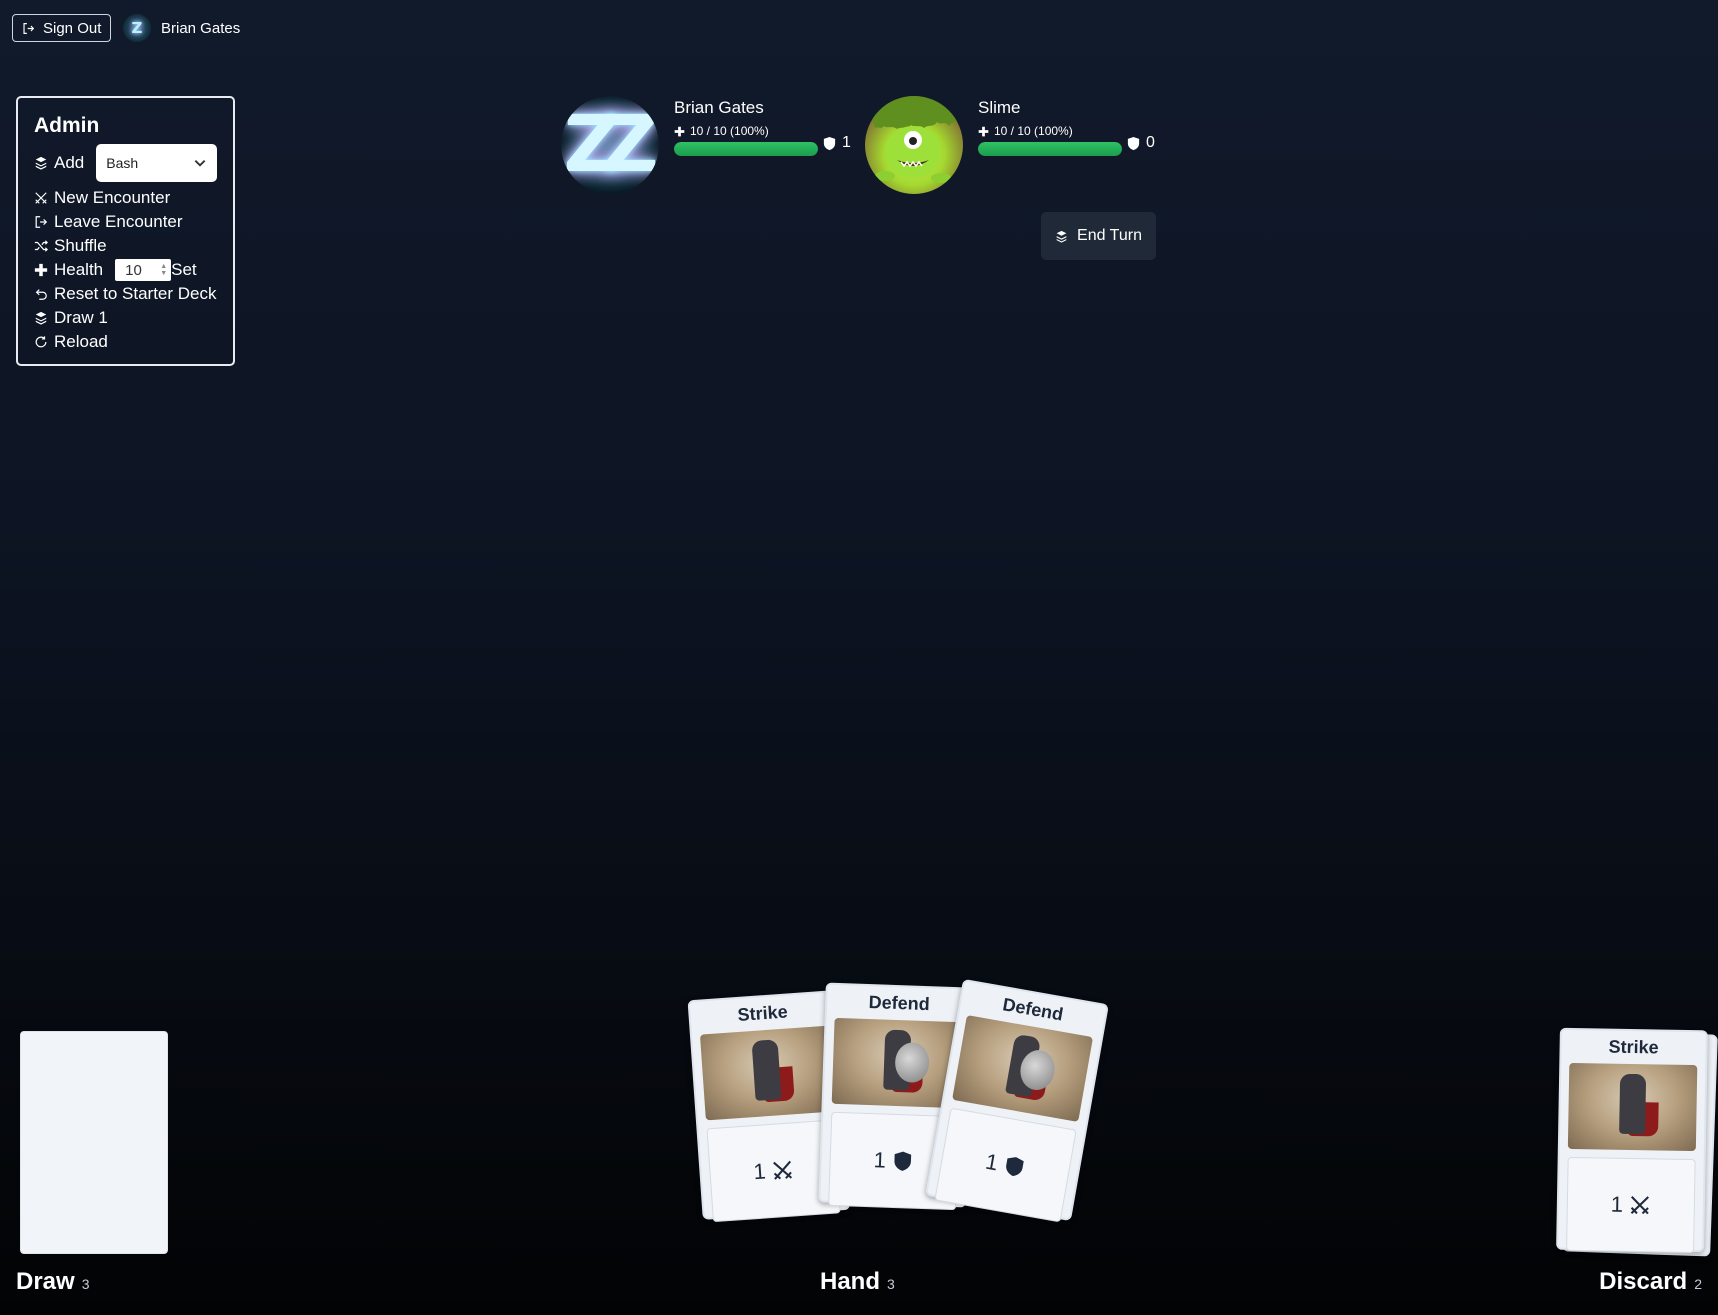  I want to click on discard-label: Discard, so click(1643, 1281).